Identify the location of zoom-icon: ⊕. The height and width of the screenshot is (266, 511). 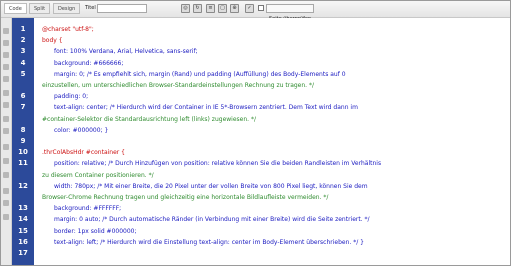
(234, 8).